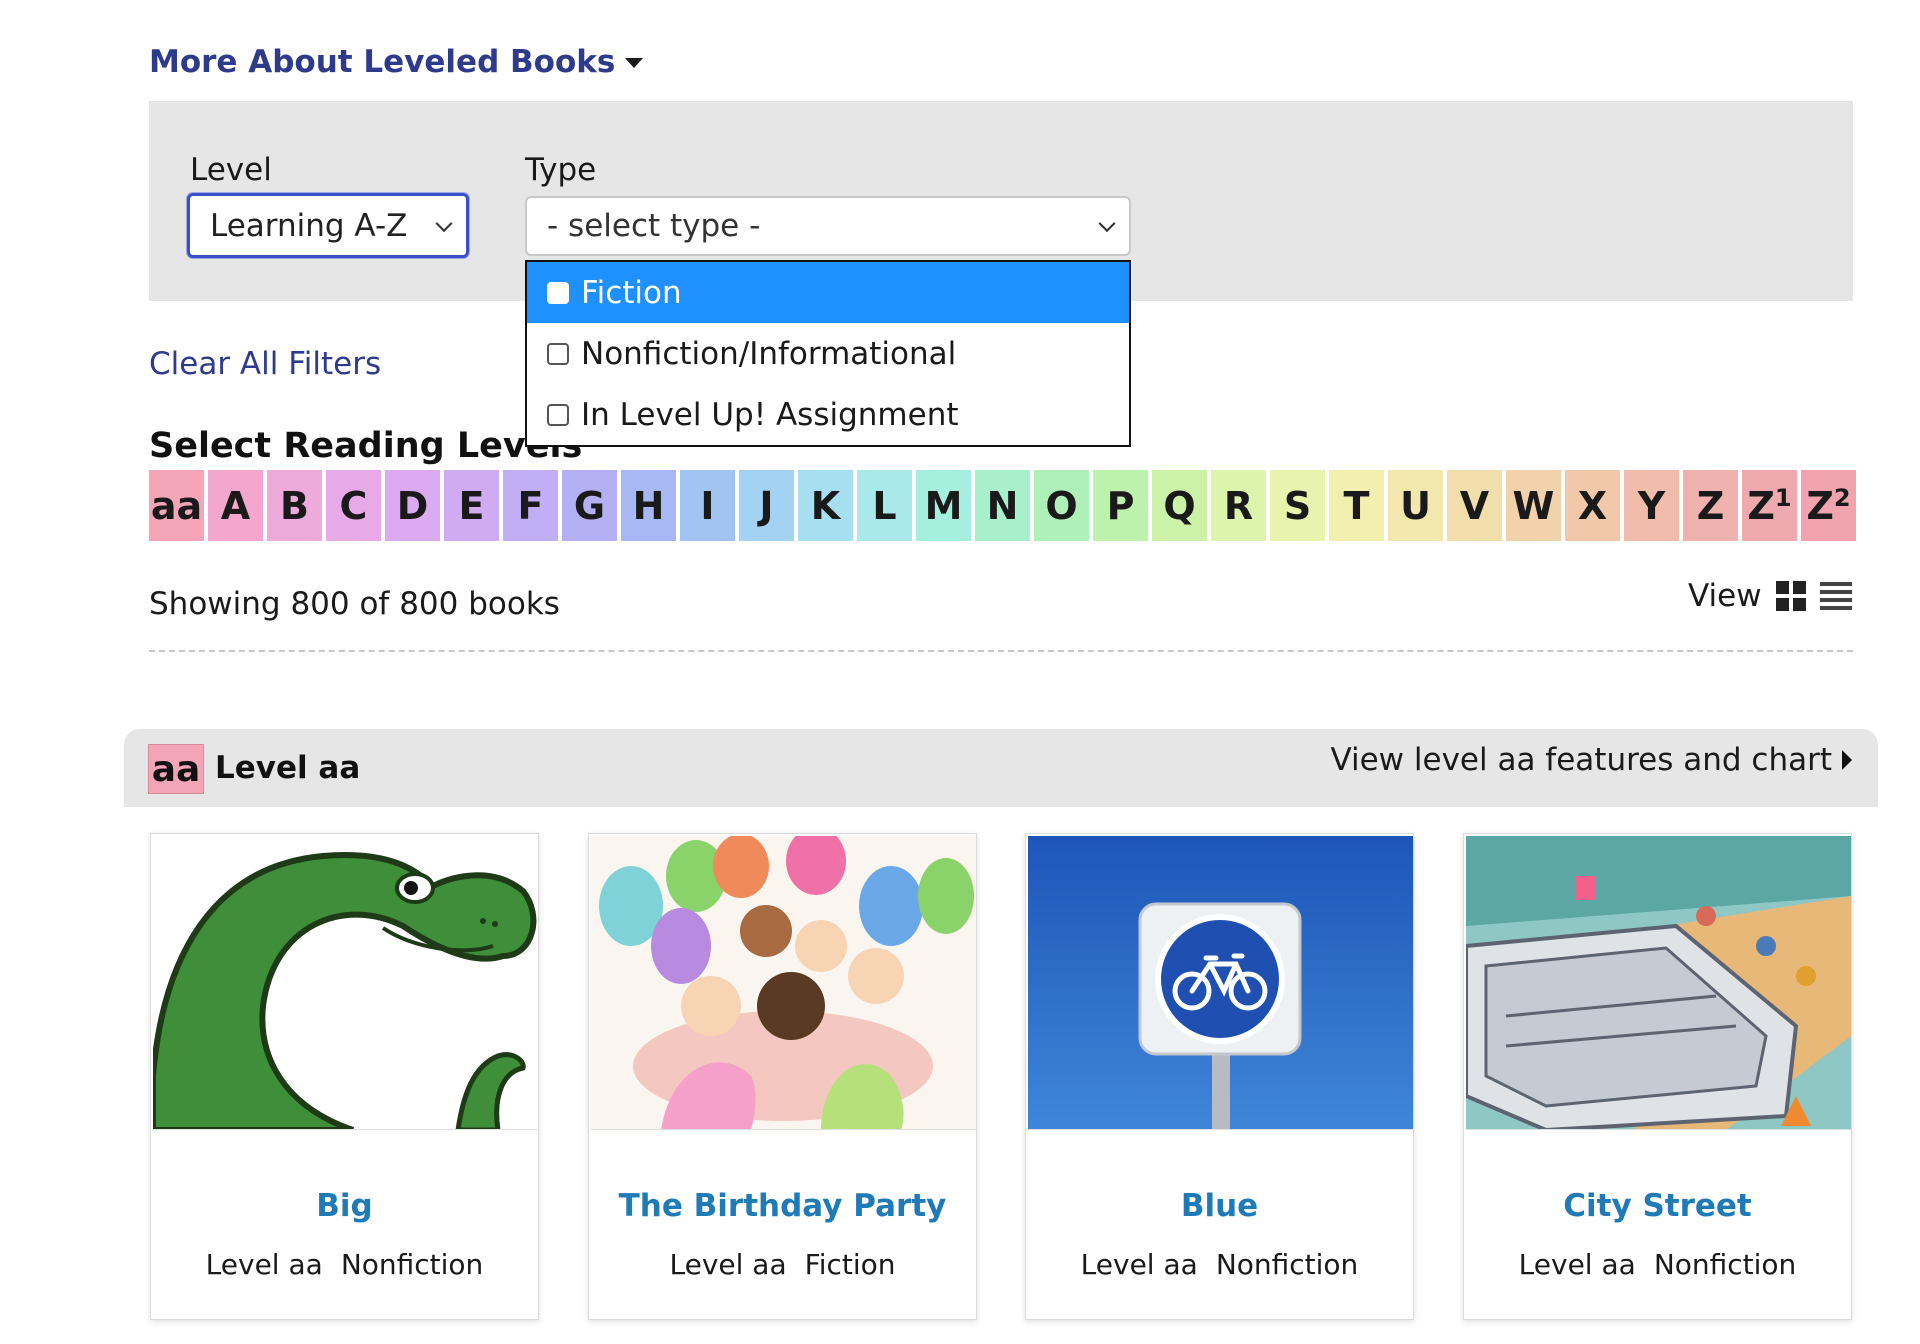  I want to click on reading-level-s: S, so click(1297, 505).